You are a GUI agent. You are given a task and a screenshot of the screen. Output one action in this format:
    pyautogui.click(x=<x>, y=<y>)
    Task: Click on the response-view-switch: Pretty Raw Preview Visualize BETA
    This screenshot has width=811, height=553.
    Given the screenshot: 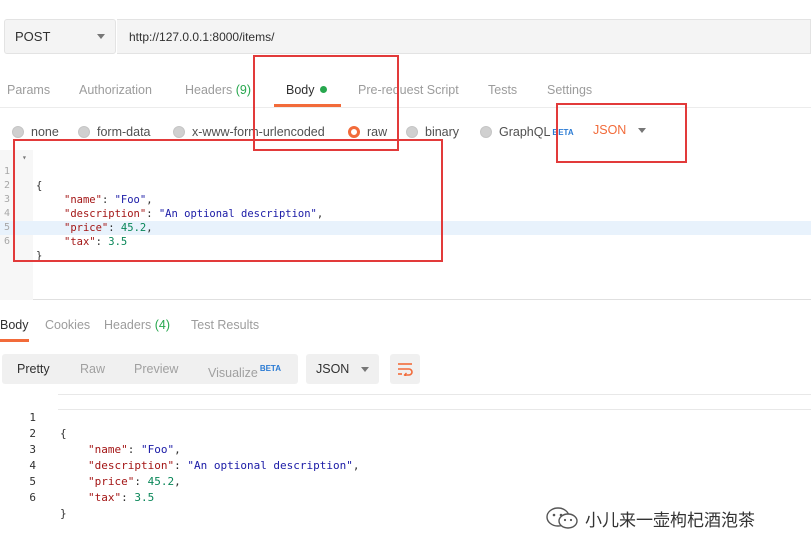 What is the action you would take?
    pyautogui.click(x=150, y=369)
    